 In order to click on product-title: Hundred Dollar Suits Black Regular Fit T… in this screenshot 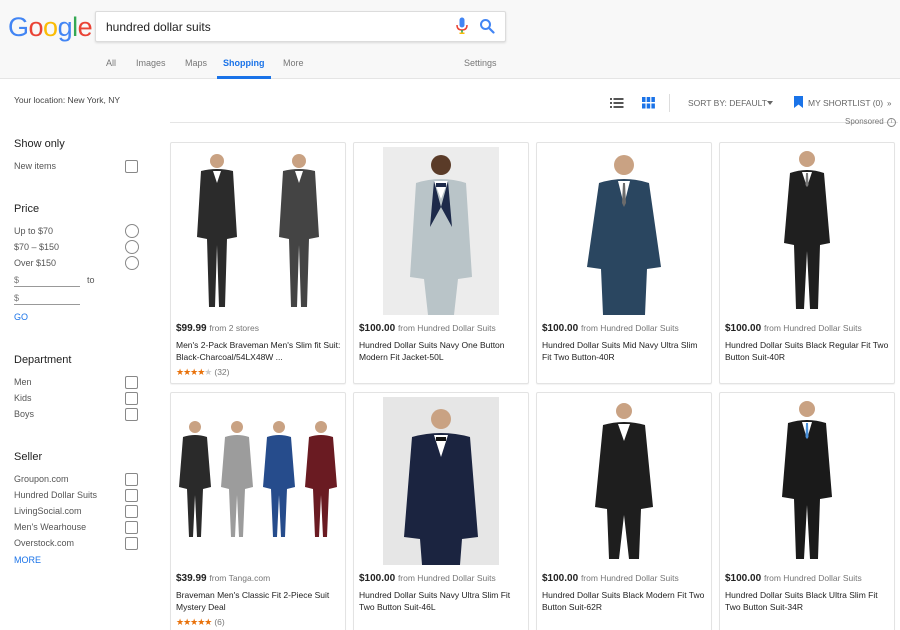, I will do `click(808, 351)`.